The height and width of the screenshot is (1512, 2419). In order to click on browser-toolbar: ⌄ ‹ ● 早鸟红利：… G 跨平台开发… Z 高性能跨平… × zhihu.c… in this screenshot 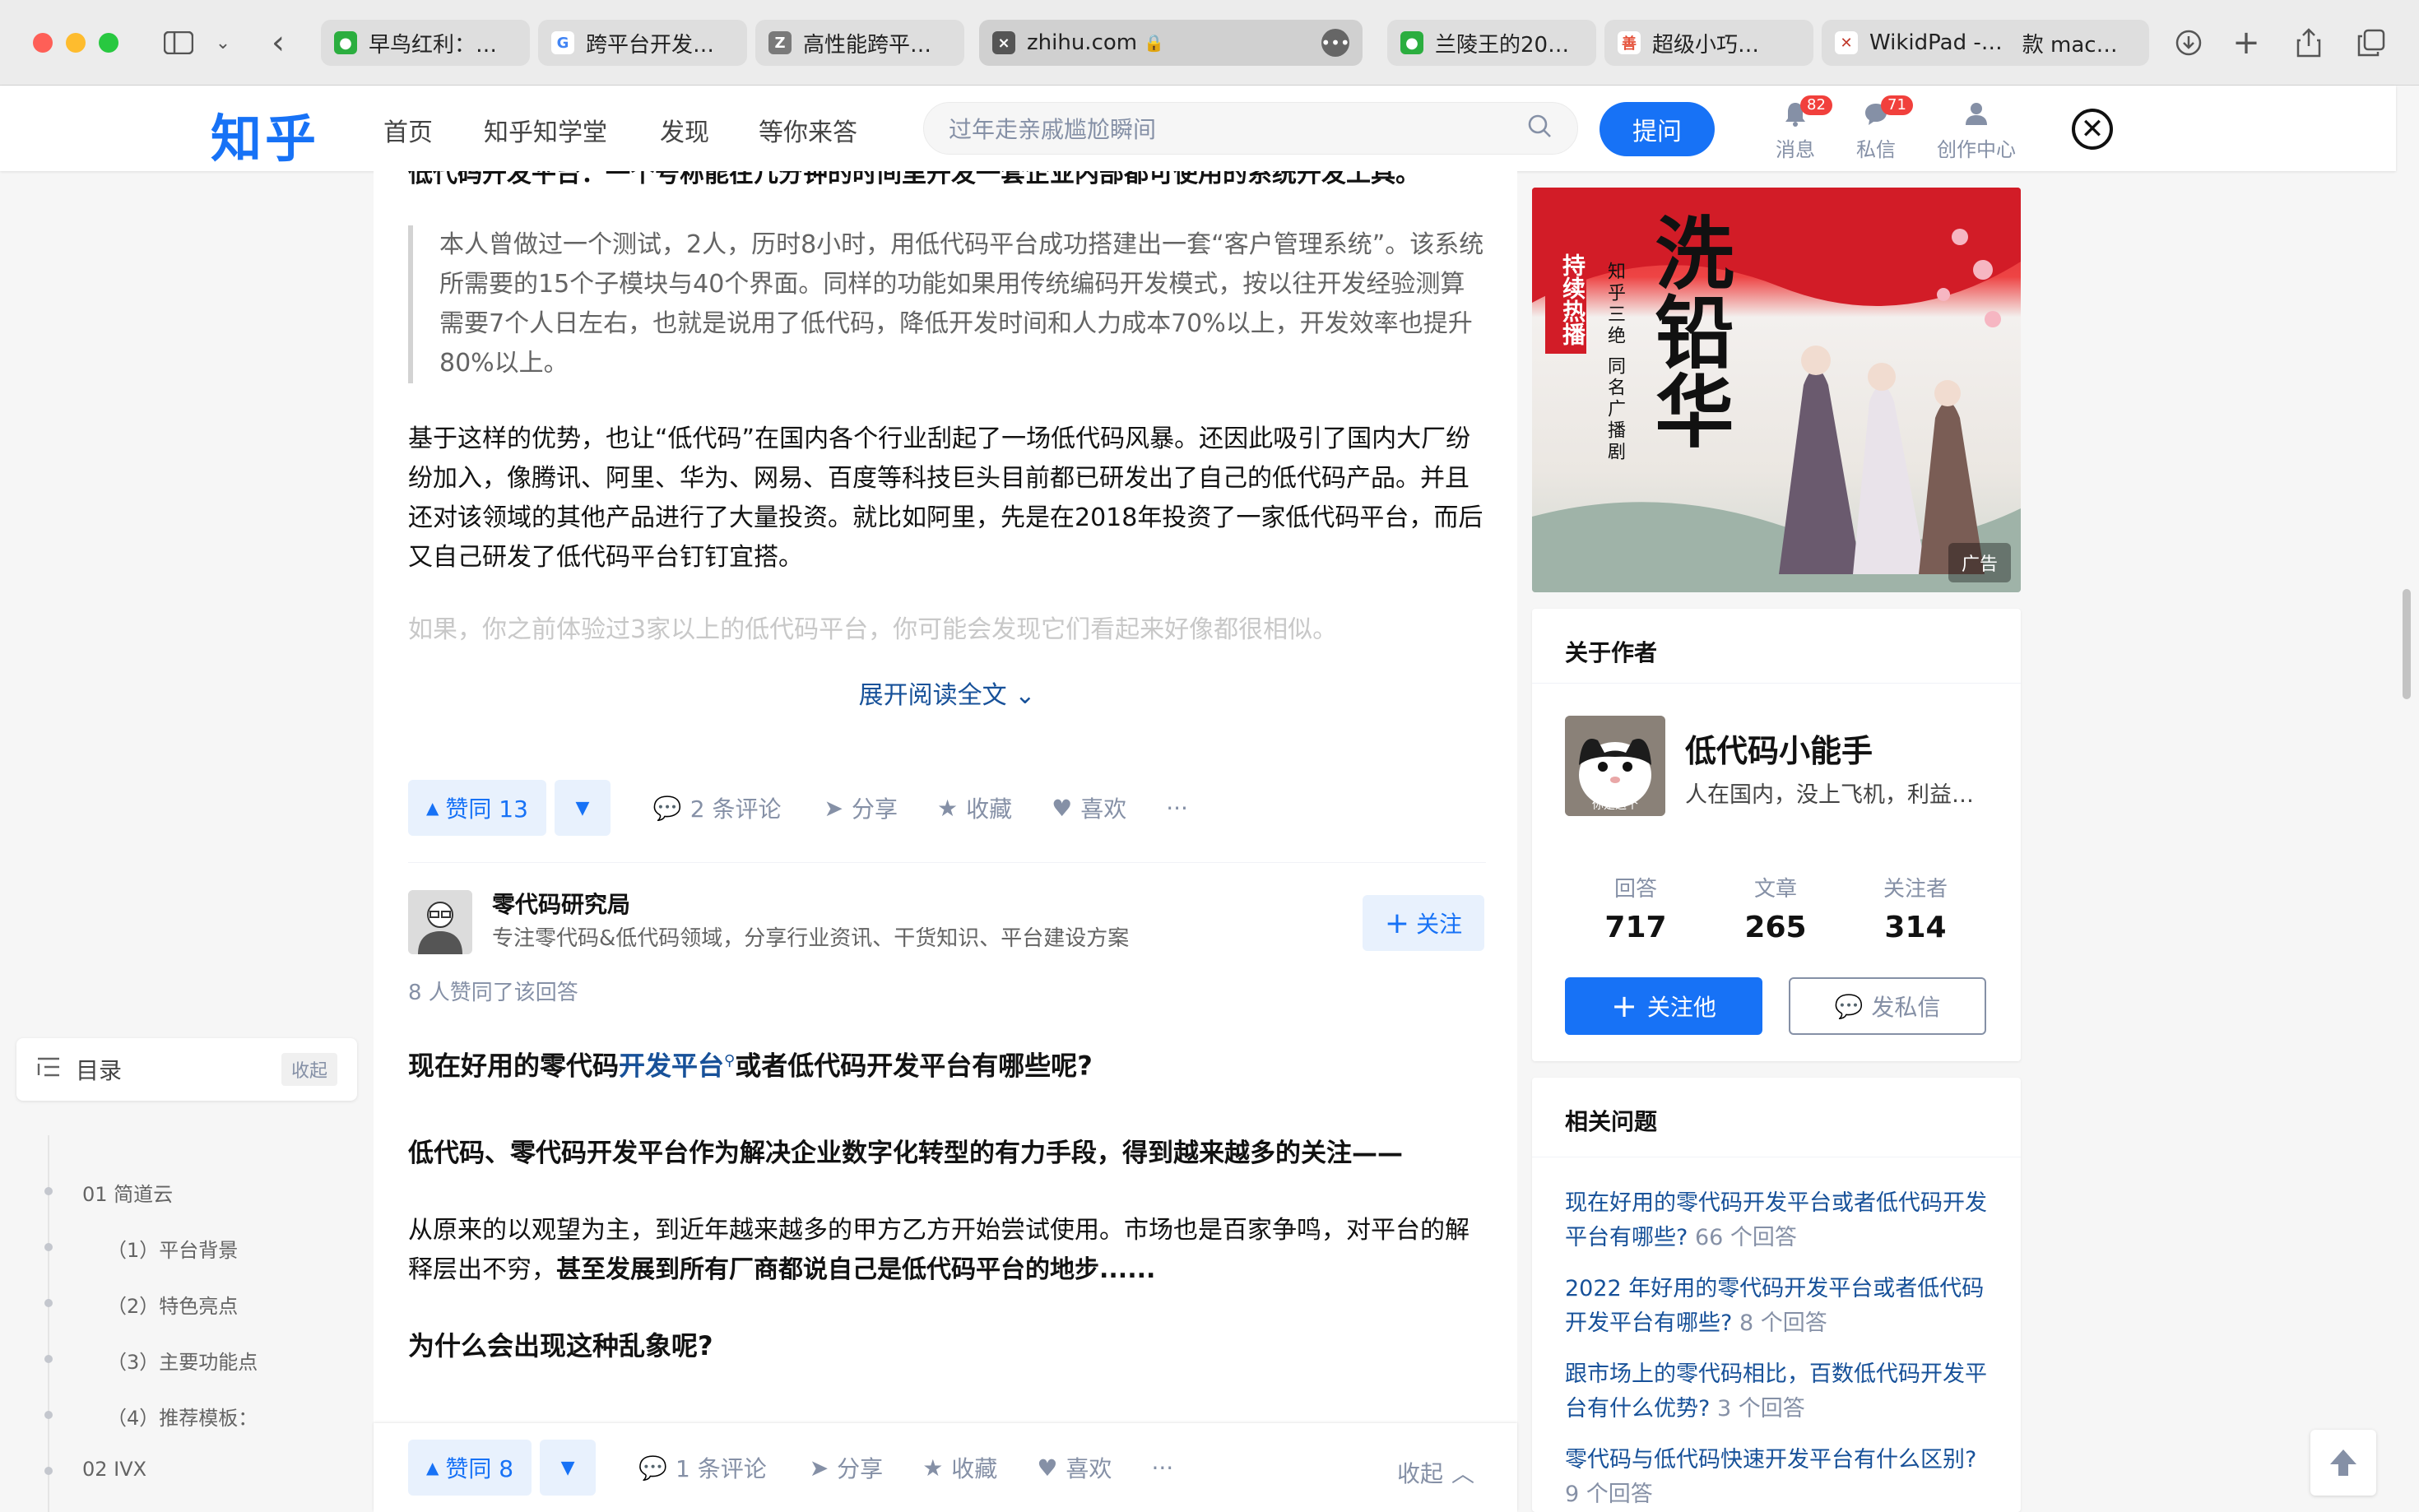, I will do `click(1209, 43)`.